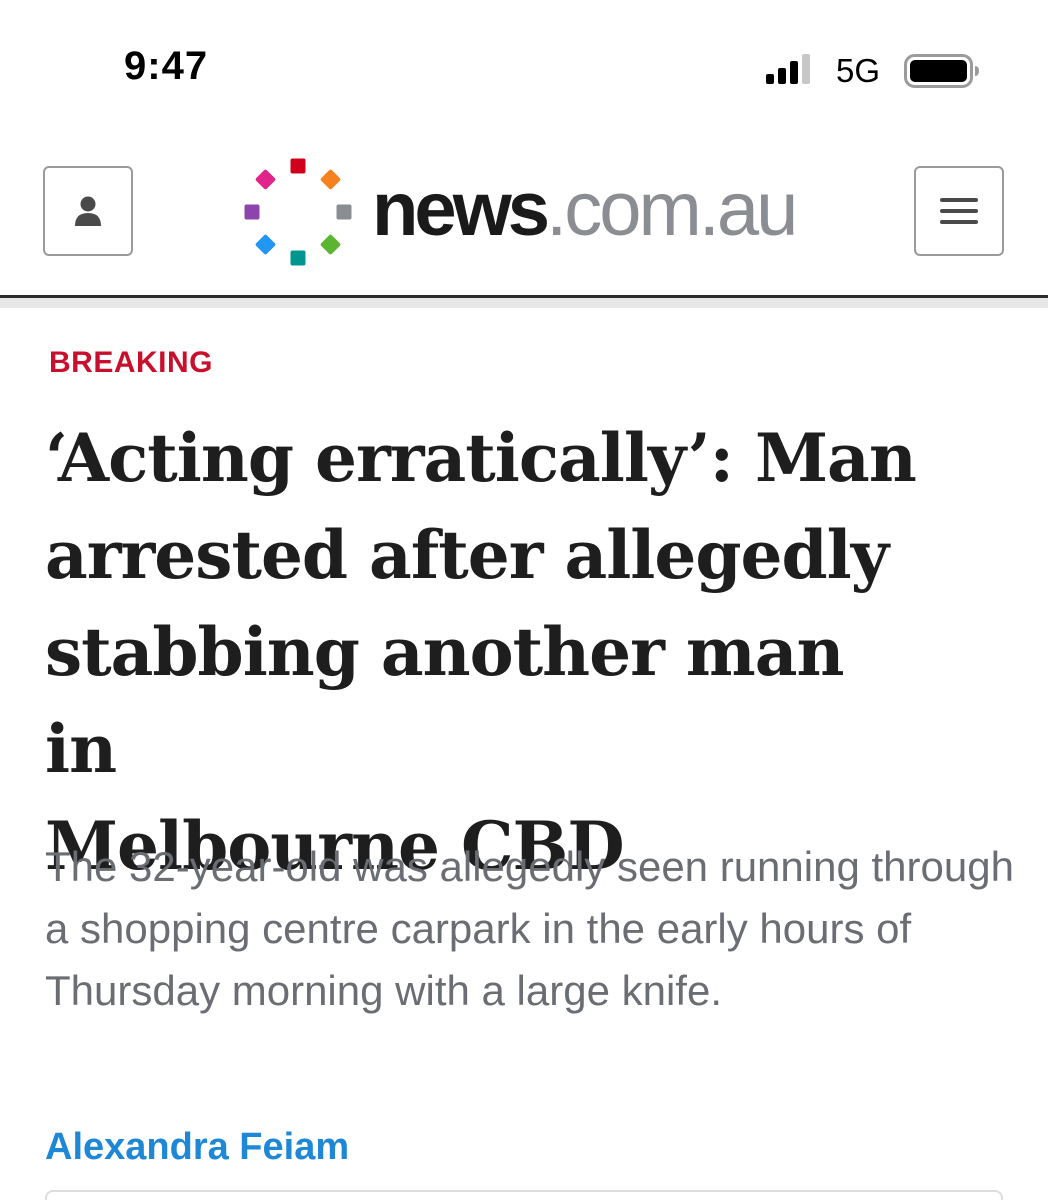  Describe the element at coordinates (858, 70) in the screenshot. I see `network-type-label: 5G` at that location.